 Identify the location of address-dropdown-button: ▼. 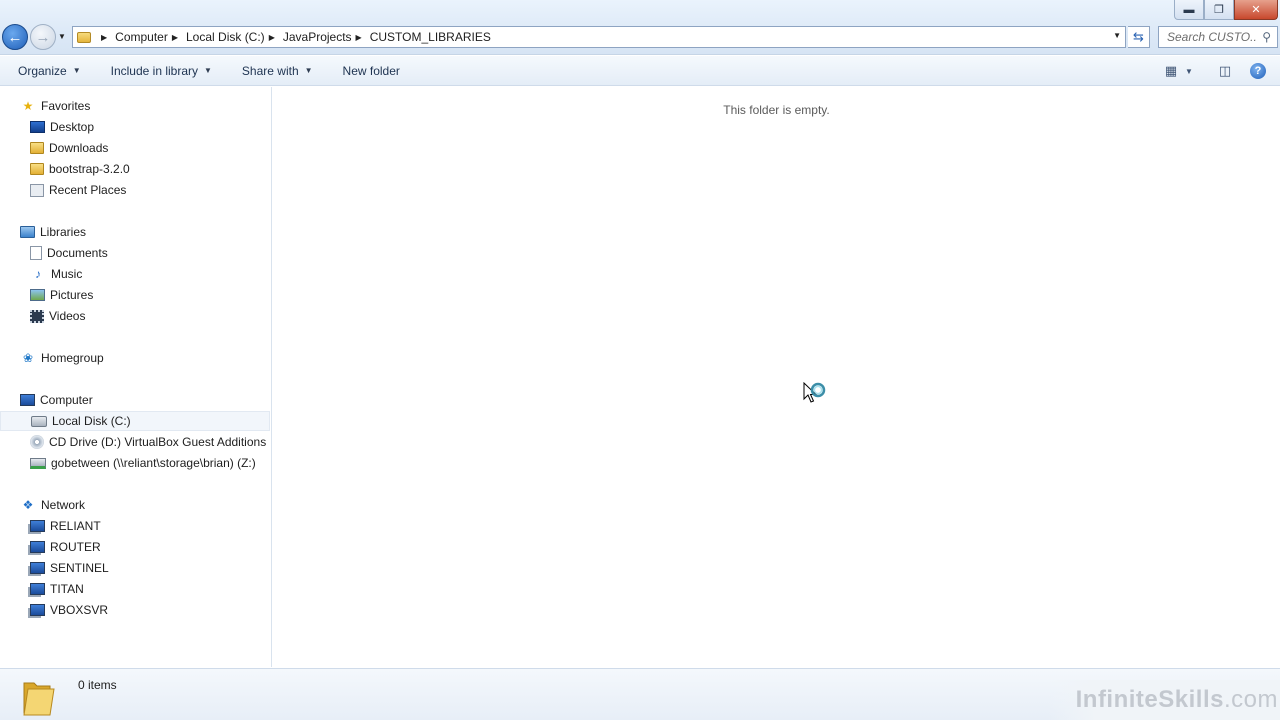
(1117, 35).